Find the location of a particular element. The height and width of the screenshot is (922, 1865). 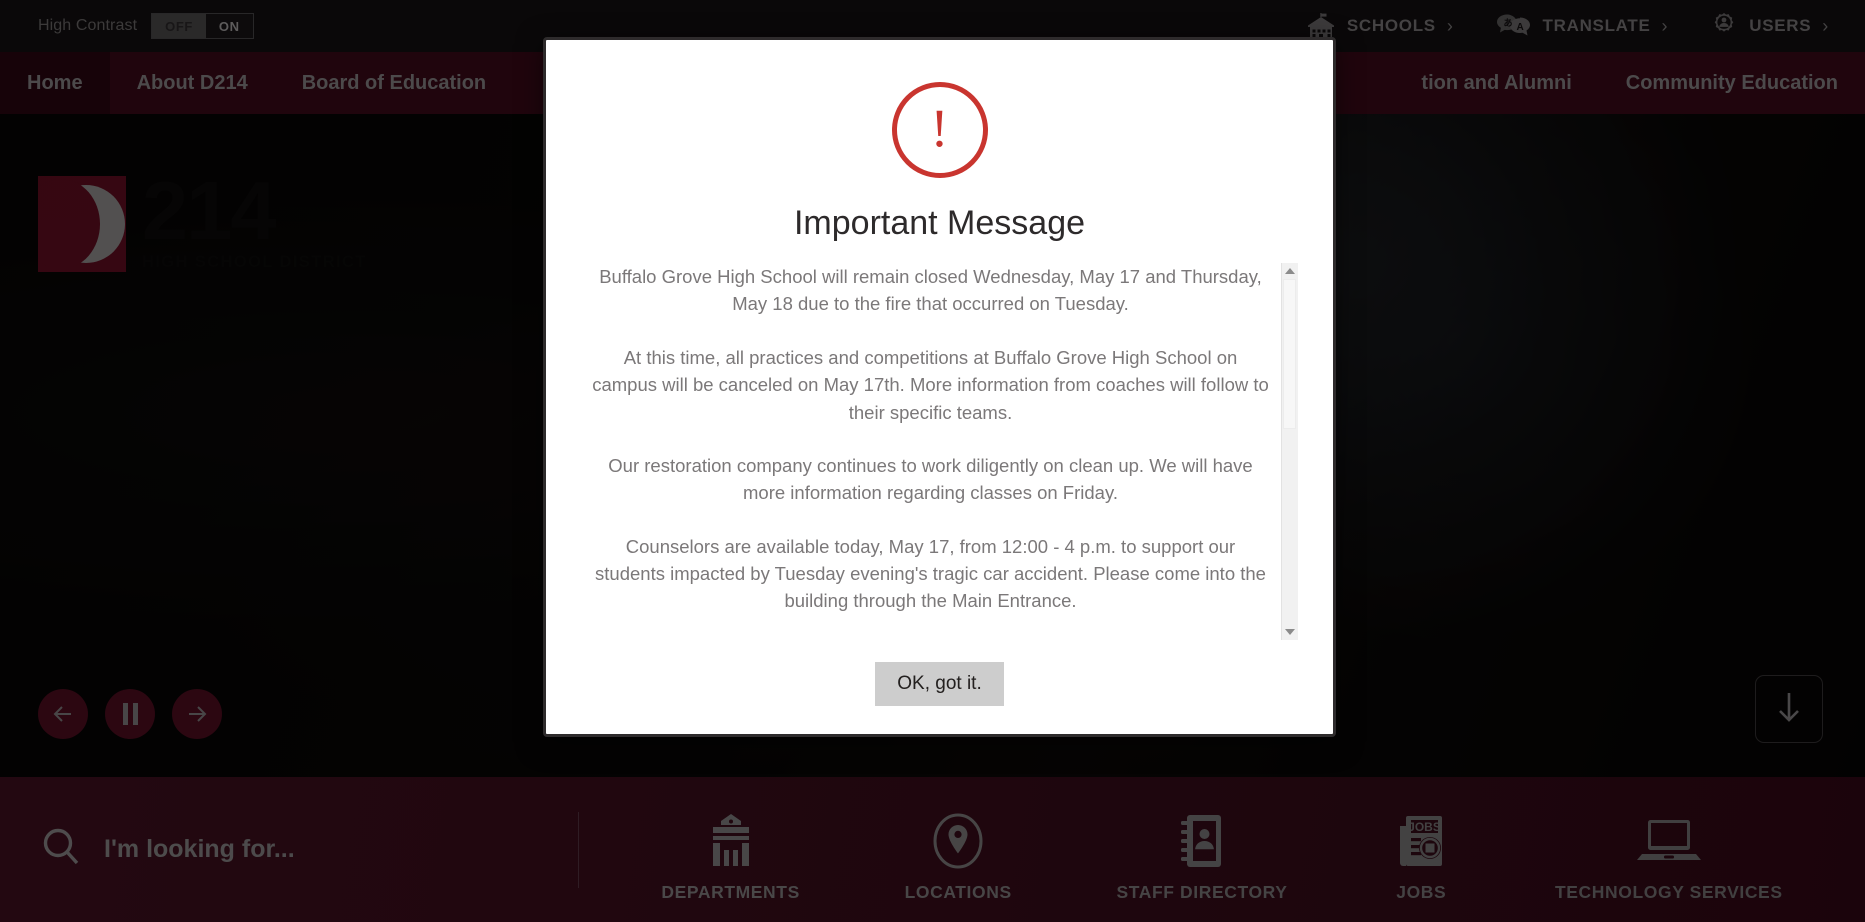

exclamation-glyph: ! is located at coordinates (939, 128).